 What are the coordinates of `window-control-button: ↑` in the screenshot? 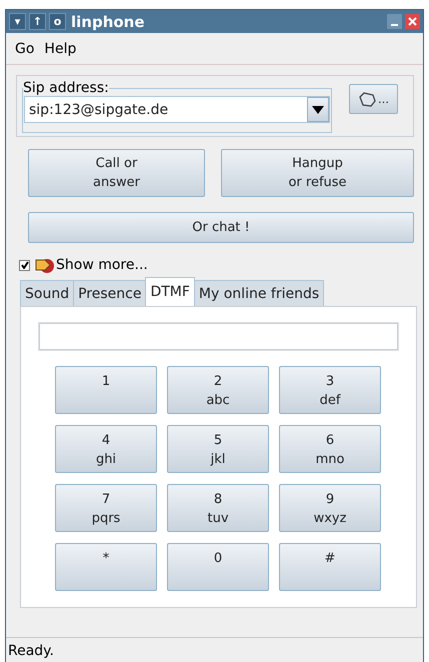 It's located at (37, 21).